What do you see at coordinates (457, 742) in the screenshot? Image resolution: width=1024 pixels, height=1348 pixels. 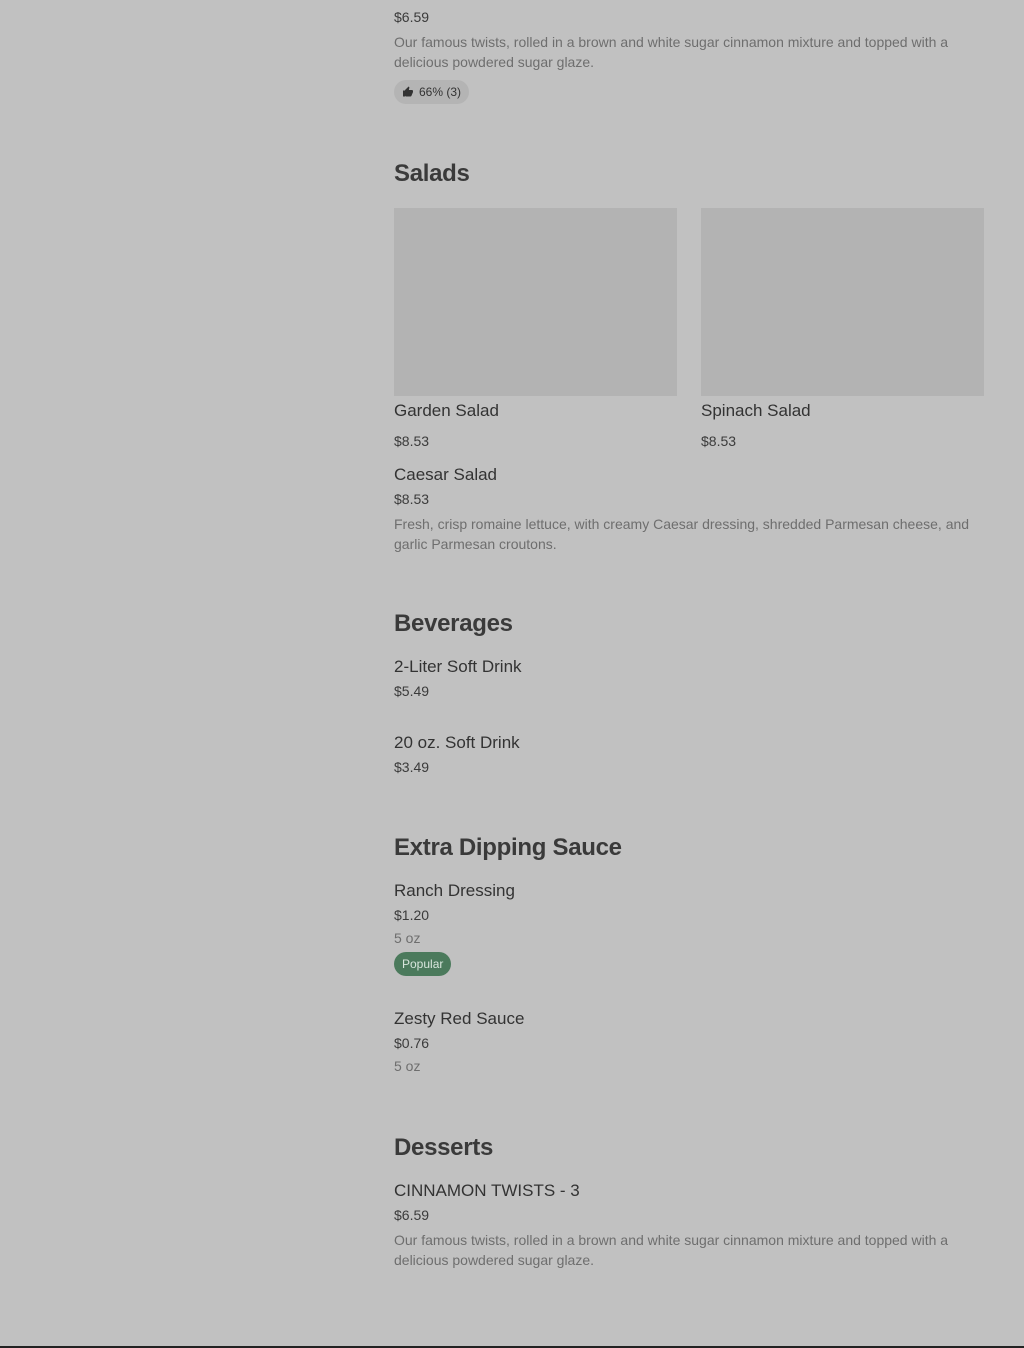 I see `item-name: 20 oz. Soft Drink` at bounding box center [457, 742].